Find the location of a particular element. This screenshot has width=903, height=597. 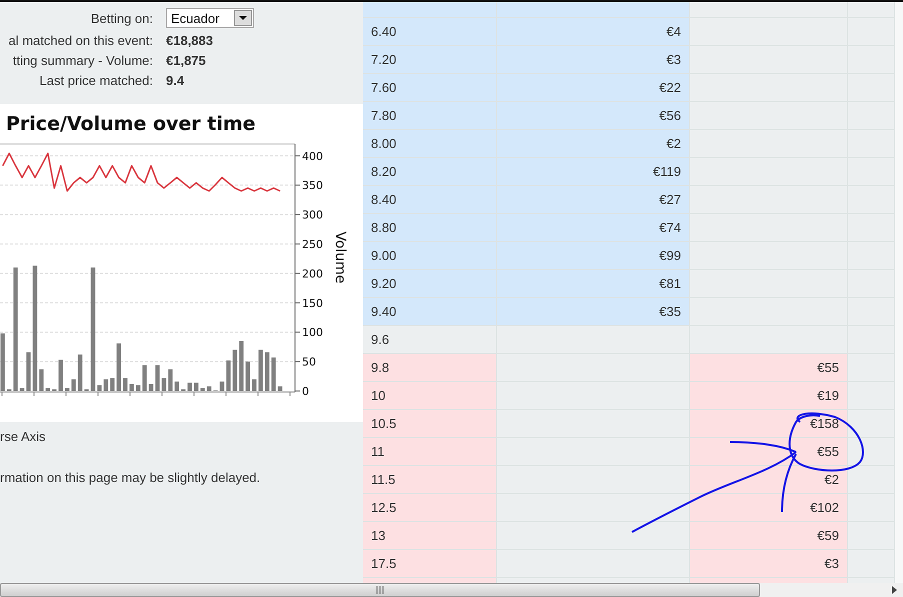

table-cell: 10 is located at coordinates (430, 396).